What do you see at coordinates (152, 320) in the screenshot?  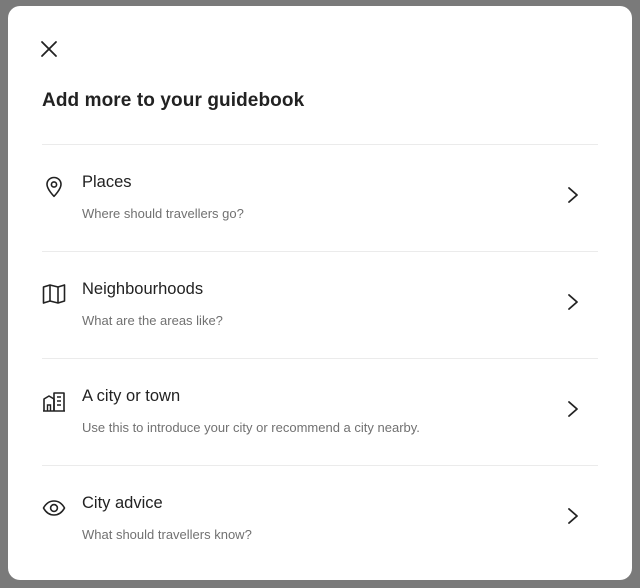 I see `option-subtitle: What are the areas like?` at bounding box center [152, 320].